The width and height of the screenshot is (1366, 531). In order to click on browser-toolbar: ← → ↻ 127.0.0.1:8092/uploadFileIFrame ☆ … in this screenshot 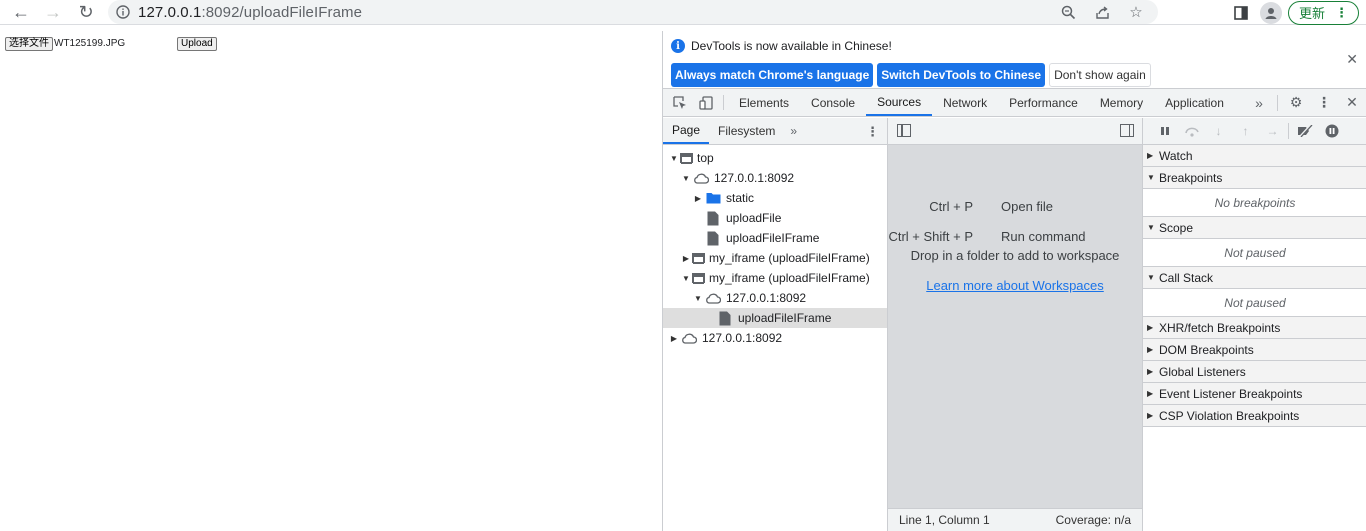, I will do `click(683, 12)`.